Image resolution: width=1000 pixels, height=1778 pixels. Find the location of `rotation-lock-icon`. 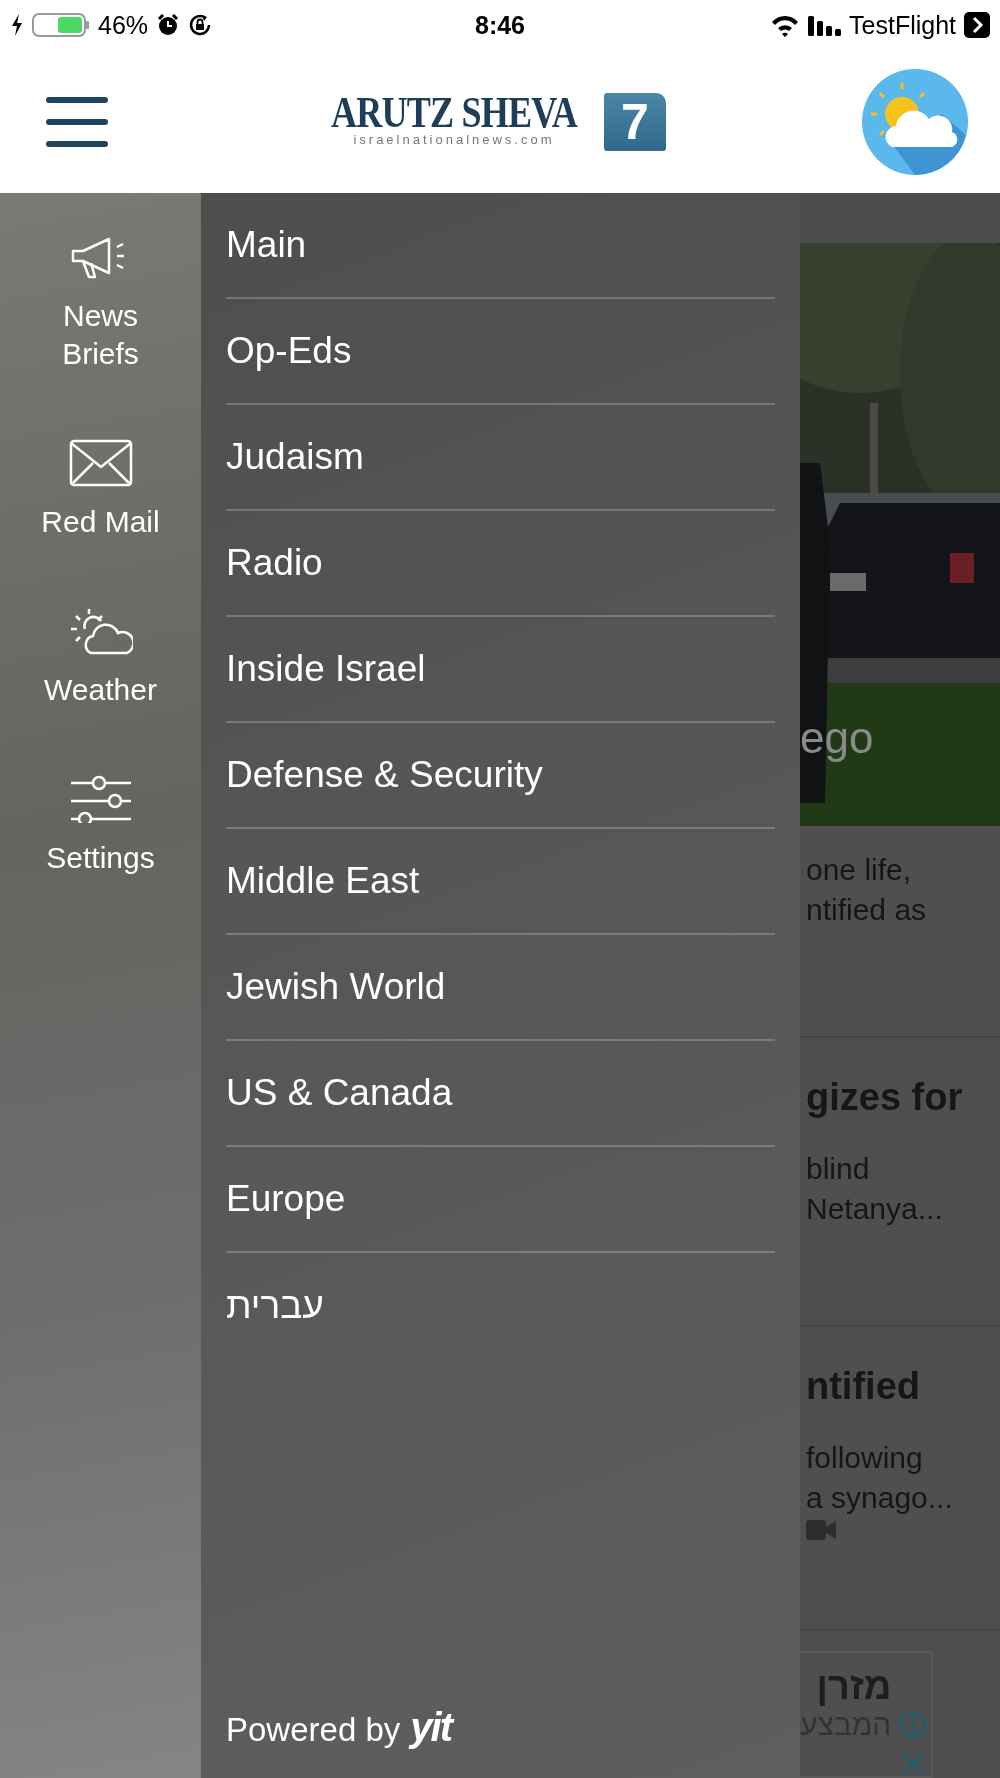

rotation-lock-icon is located at coordinates (200, 25).